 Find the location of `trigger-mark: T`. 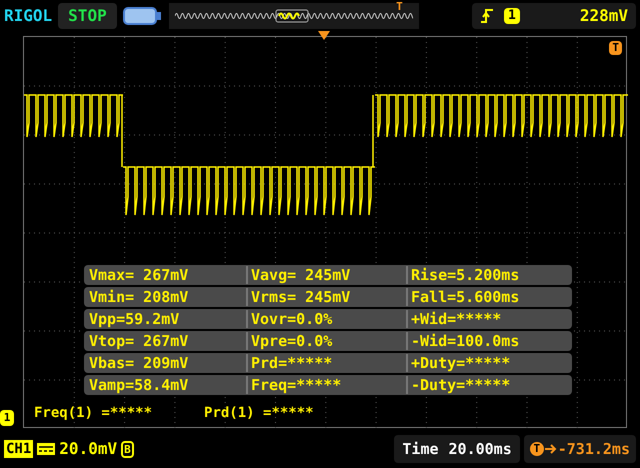

trigger-mark: T is located at coordinates (537, 449).